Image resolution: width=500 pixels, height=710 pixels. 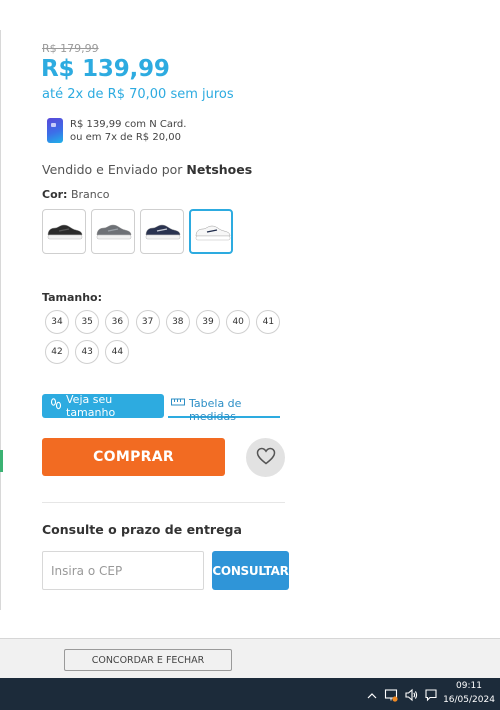 I want to click on size-option-38: 38, so click(x=177, y=322).